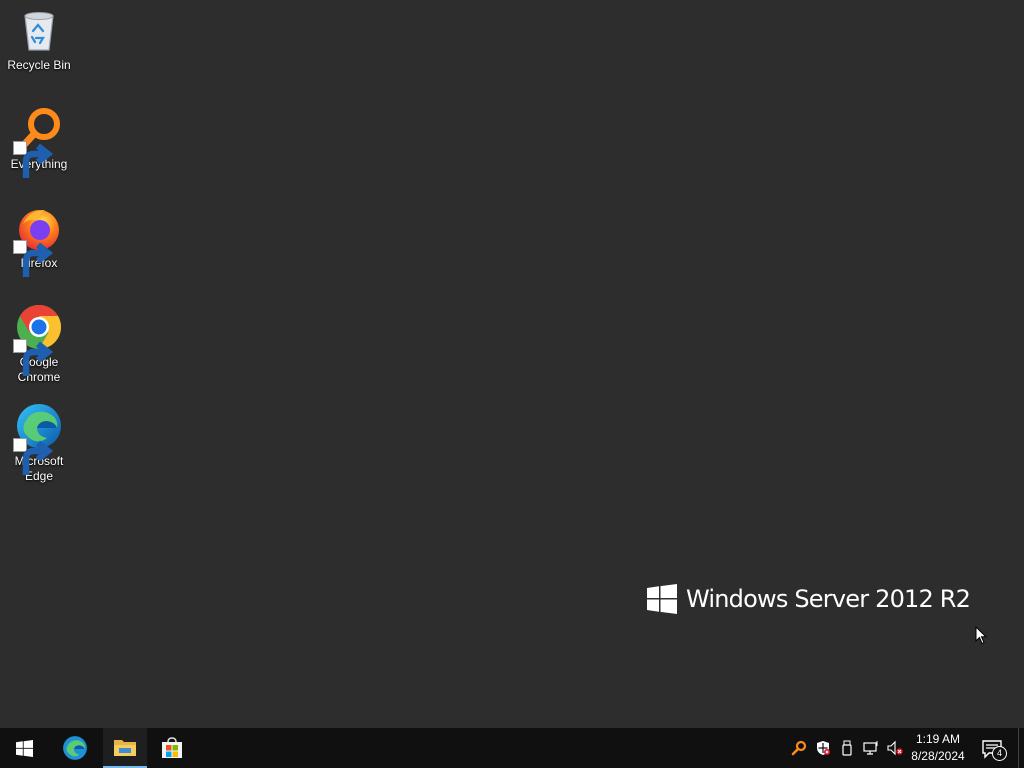 The width and height of the screenshot is (1024, 768). I want to click on desktop-icon-chrome: Google Chrome, so click(39, 344).